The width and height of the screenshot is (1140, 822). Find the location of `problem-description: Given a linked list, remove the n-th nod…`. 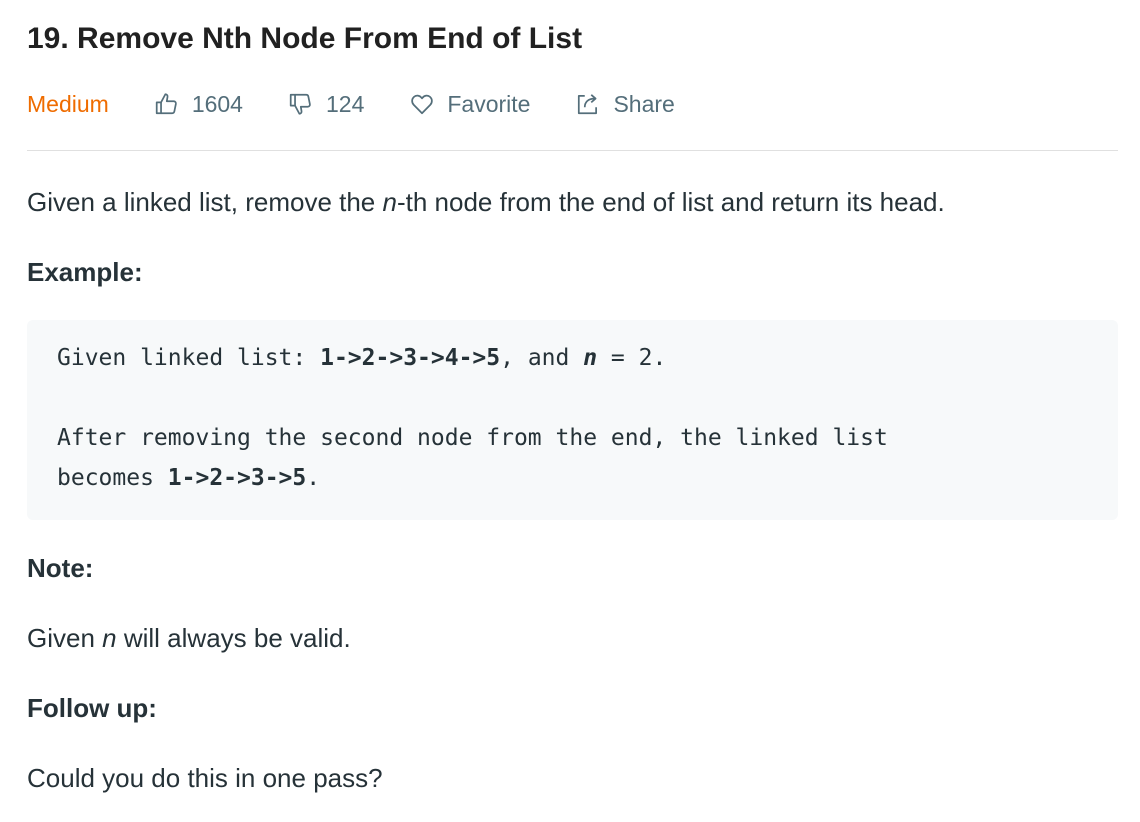

problem-description: Given a linked list, remove the n-th nod… is located at coordinates (486, 202).